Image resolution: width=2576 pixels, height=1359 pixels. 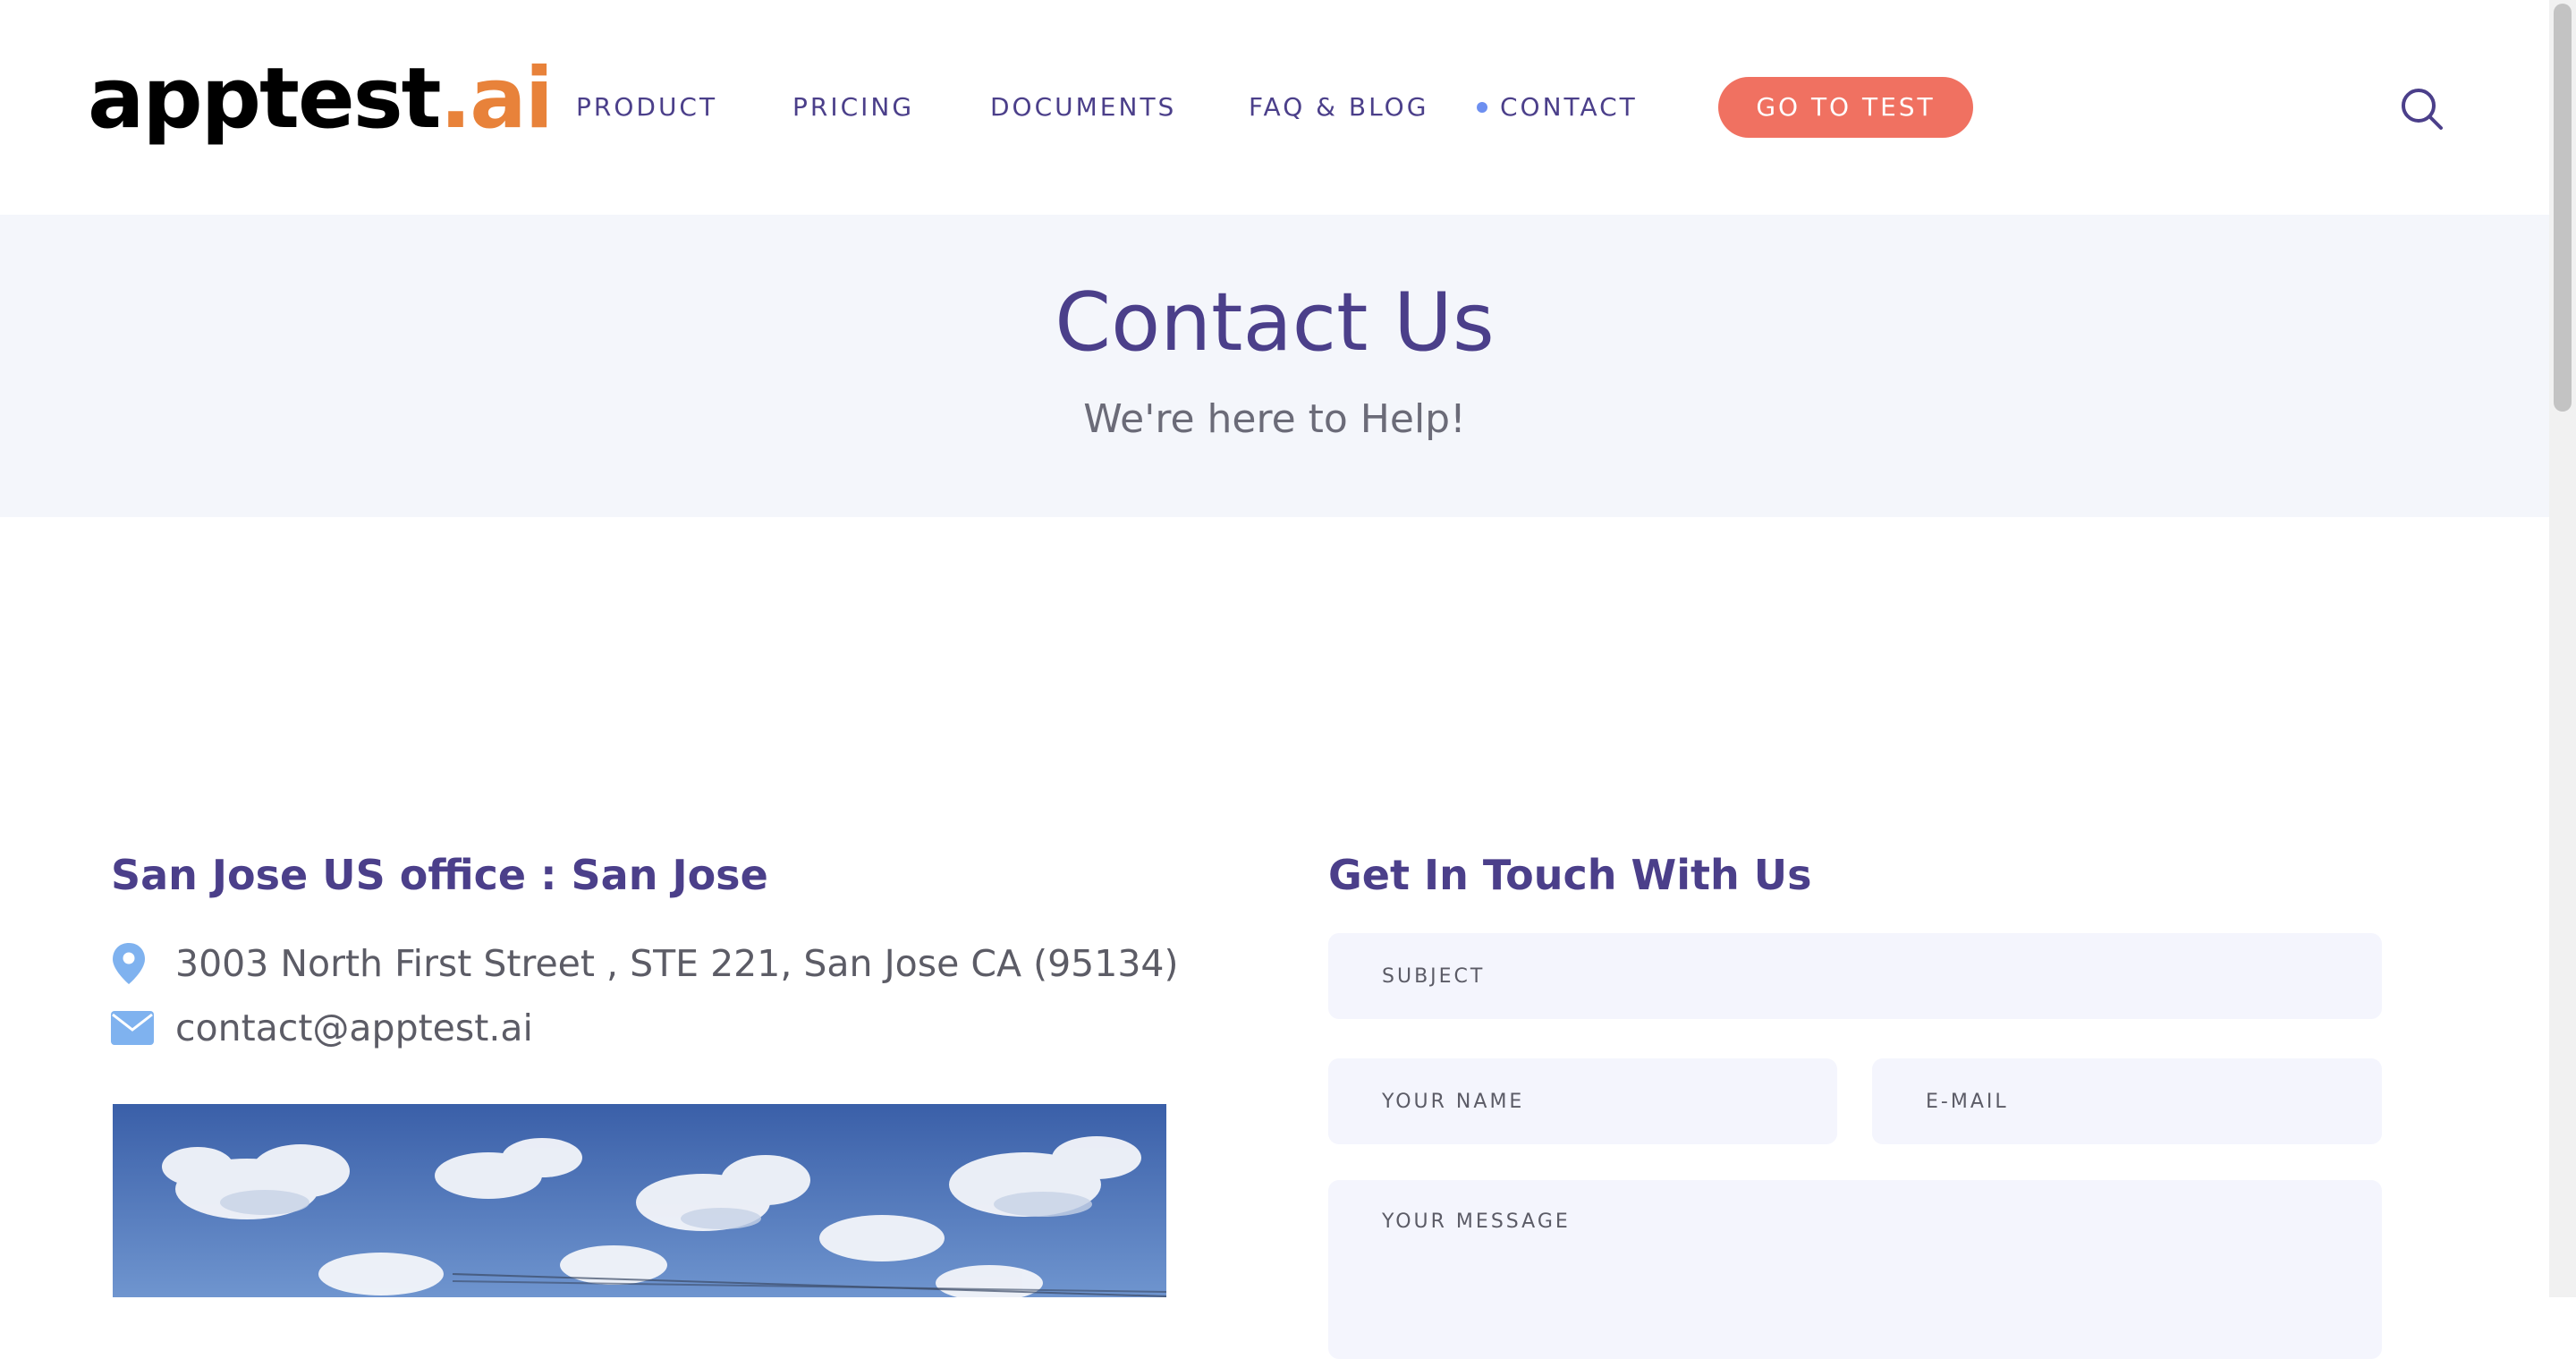 What do you see at coordinates (1274, 419) in the screenshot?
I see `page-subtitle: We're here to Help!` at bounding box center [1274, 419].